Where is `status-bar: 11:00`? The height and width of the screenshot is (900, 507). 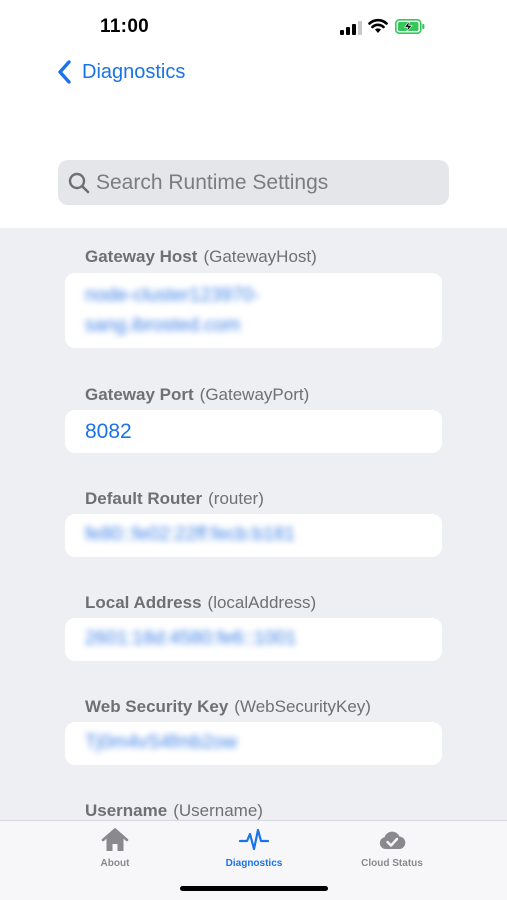 status-bar: 11:00 is located at coordinates (253, 26).